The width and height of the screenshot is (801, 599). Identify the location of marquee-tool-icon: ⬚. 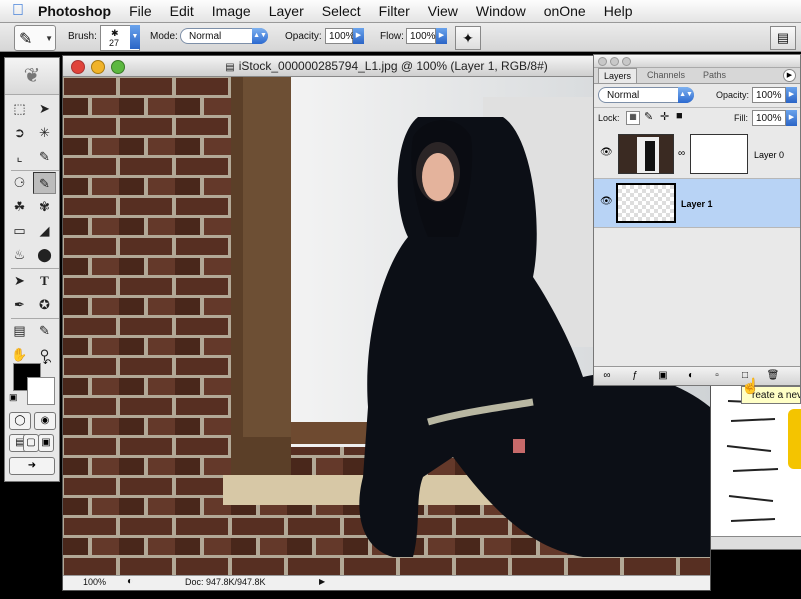
(19, 109).